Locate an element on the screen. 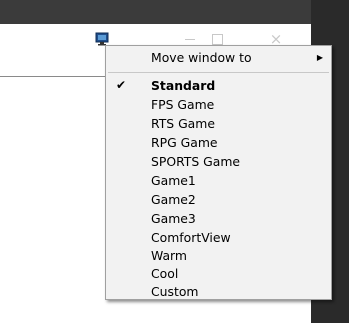 The image size is (349, 323). minimize-button is located at coordinates (190, 39).